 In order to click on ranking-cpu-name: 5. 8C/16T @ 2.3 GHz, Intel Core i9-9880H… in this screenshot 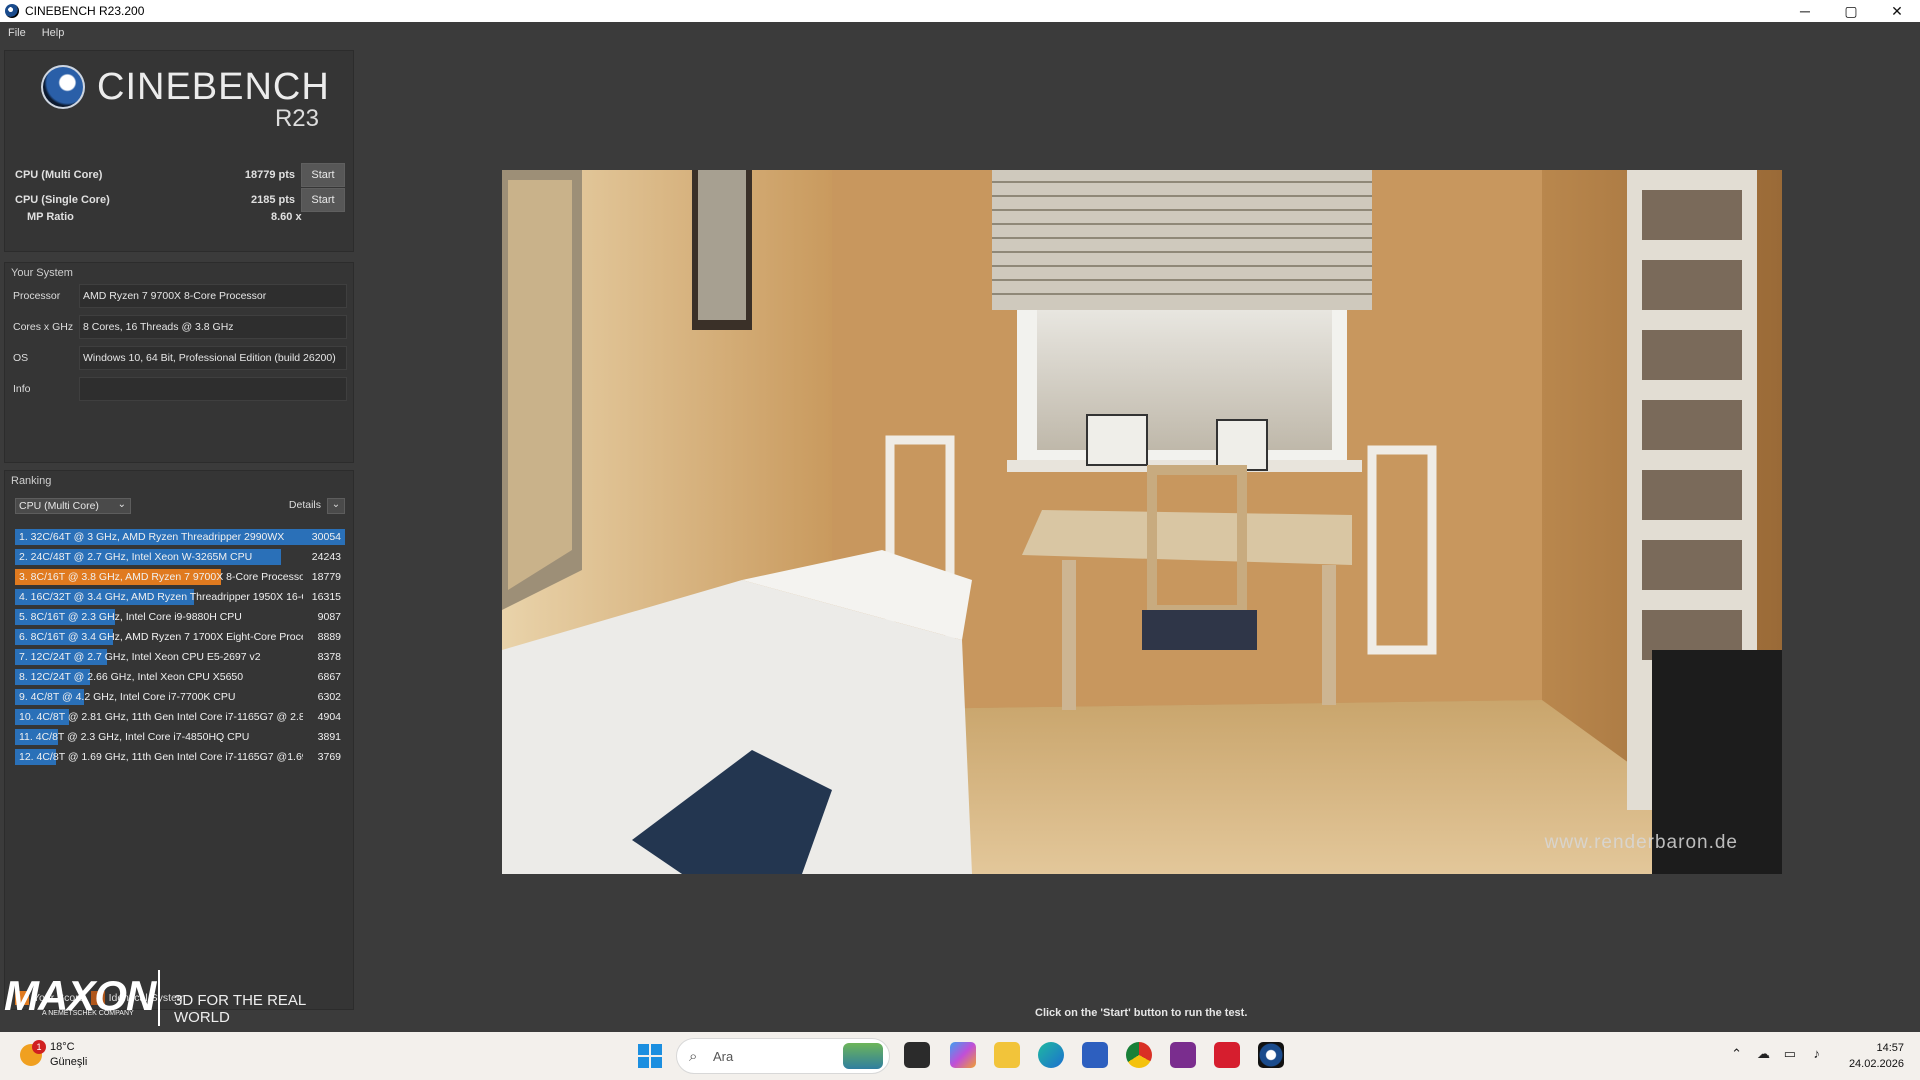, I will do `click(130, 617)`.